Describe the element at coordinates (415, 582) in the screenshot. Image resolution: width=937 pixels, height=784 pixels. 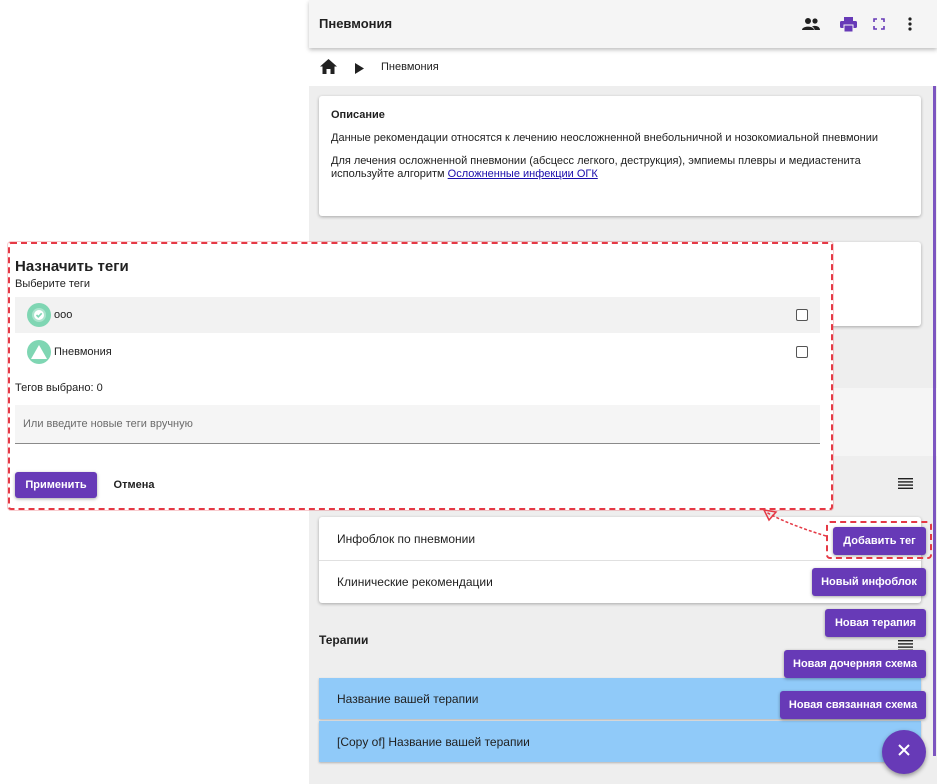
I see `infoblock-label: Клинические рекомендации` at that location.